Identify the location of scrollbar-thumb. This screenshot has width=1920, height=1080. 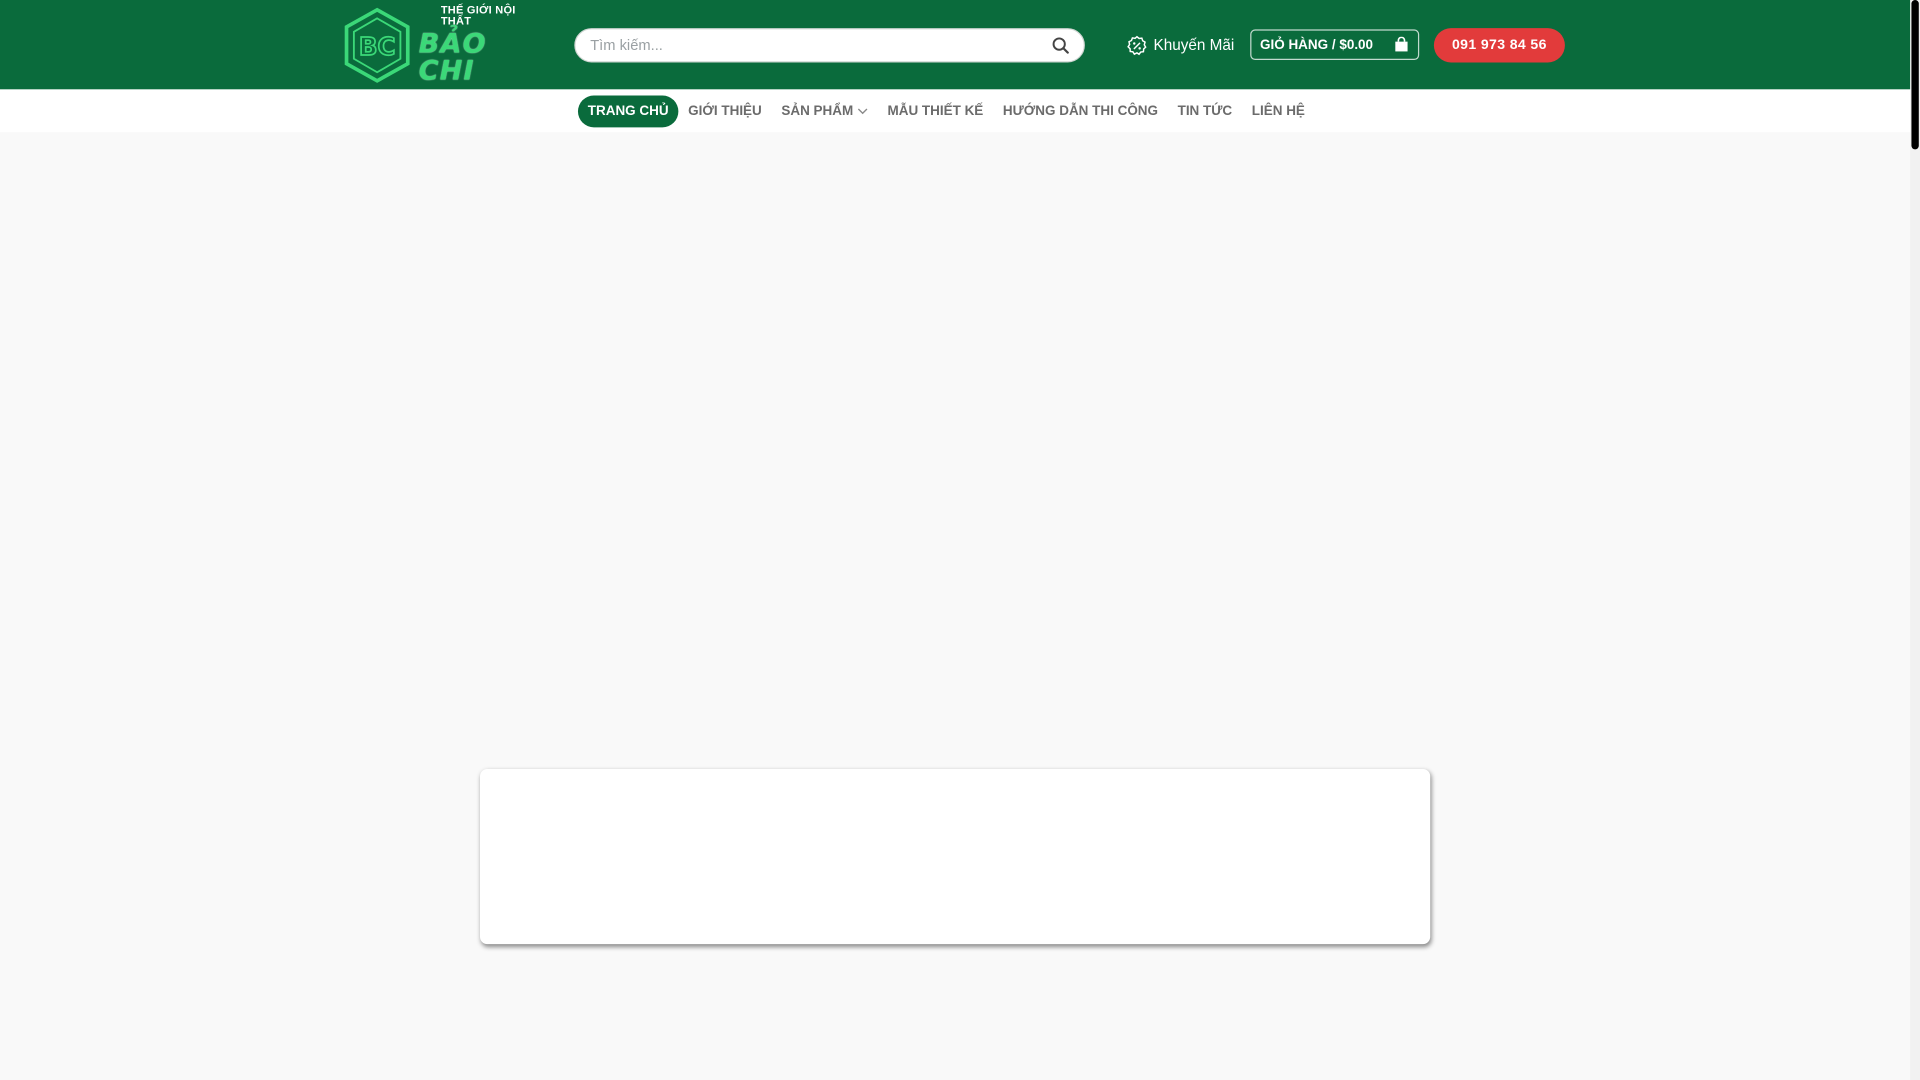
(1915, 75).